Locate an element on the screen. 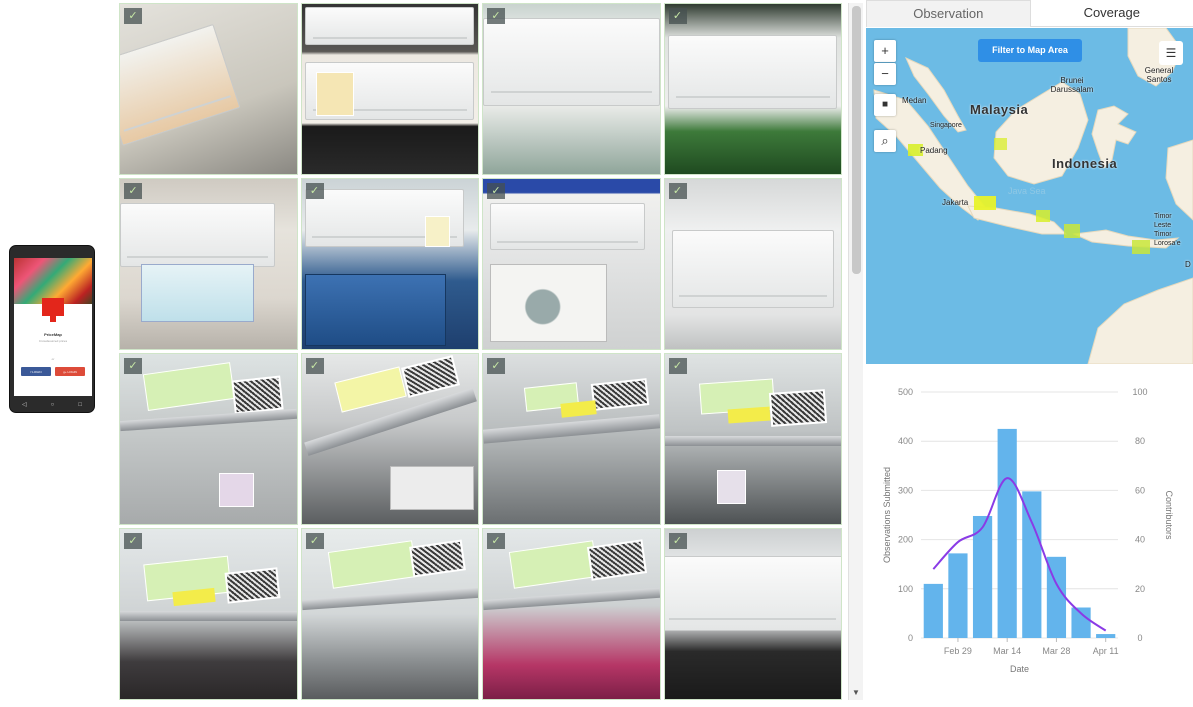  x-tick-label: Apr 11 is located at coordinates (1106, 651).